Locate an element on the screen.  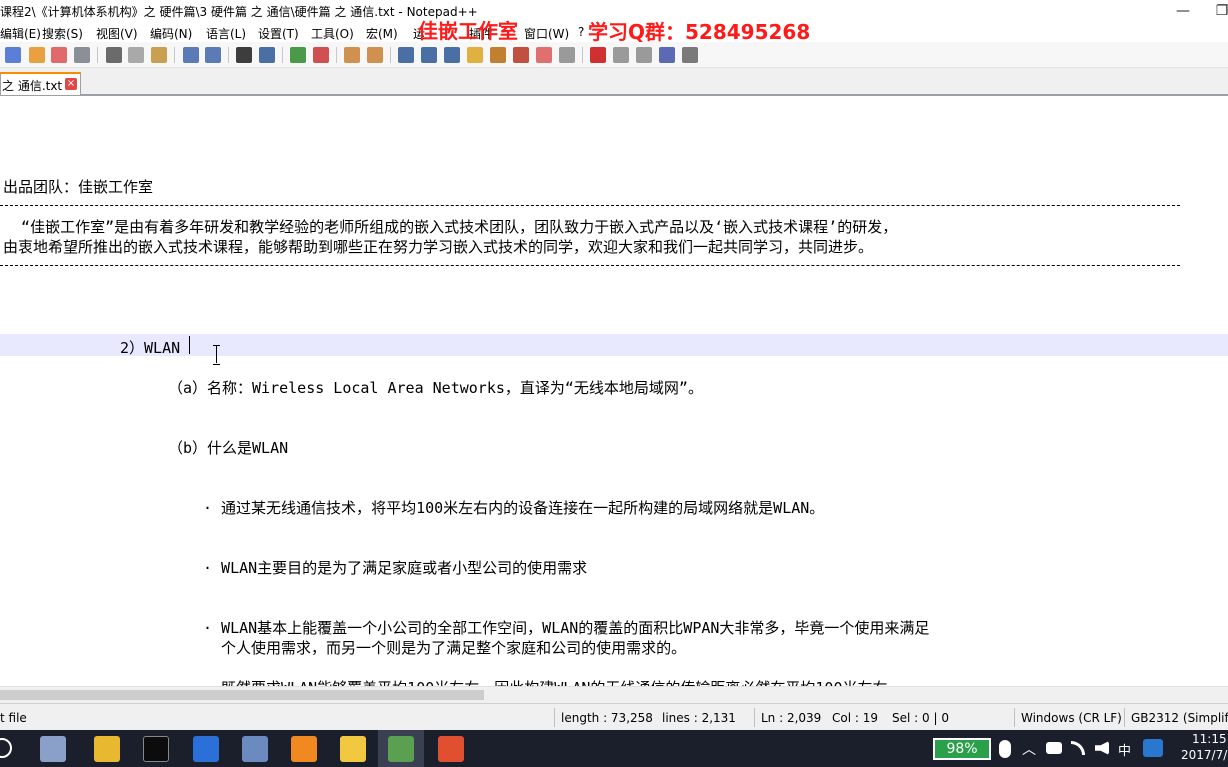
function-list-icon is located at coordinates (521, 55).